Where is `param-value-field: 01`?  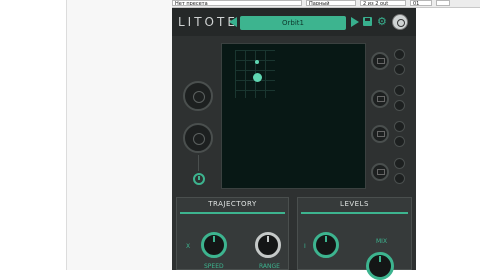
param-value-field: 01 is located at coordinates (421, 3).